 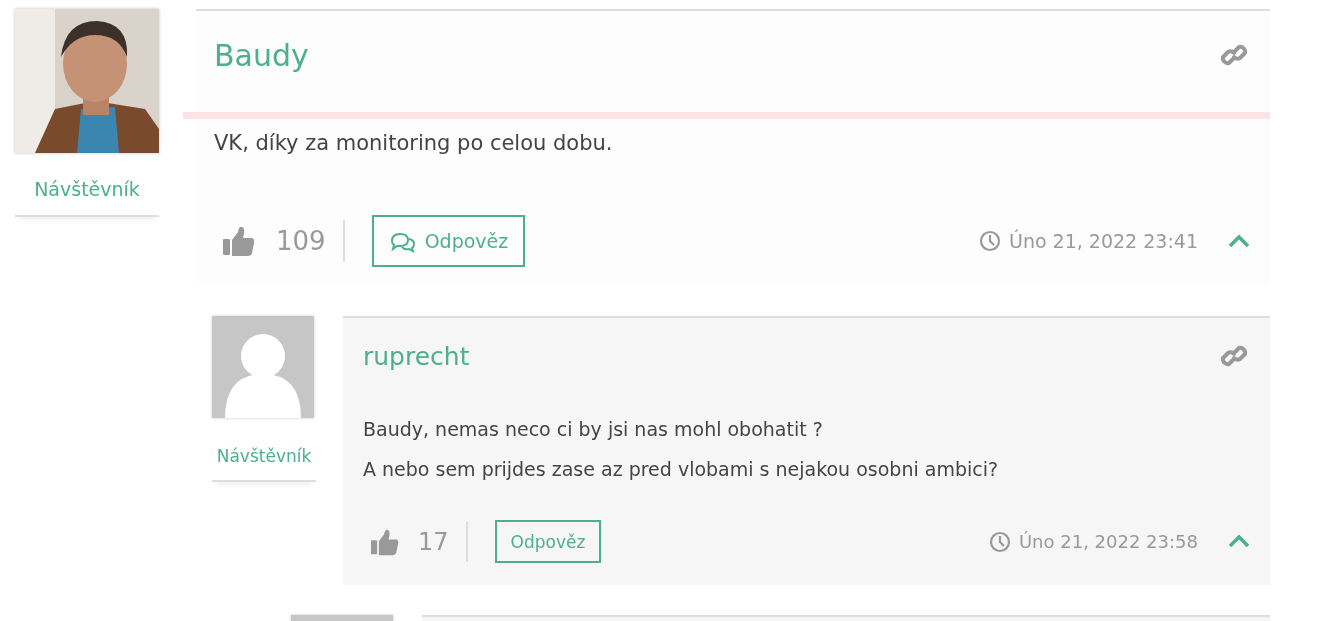 I want to click on author-name: ruprecht, so click(x=416, y=356).